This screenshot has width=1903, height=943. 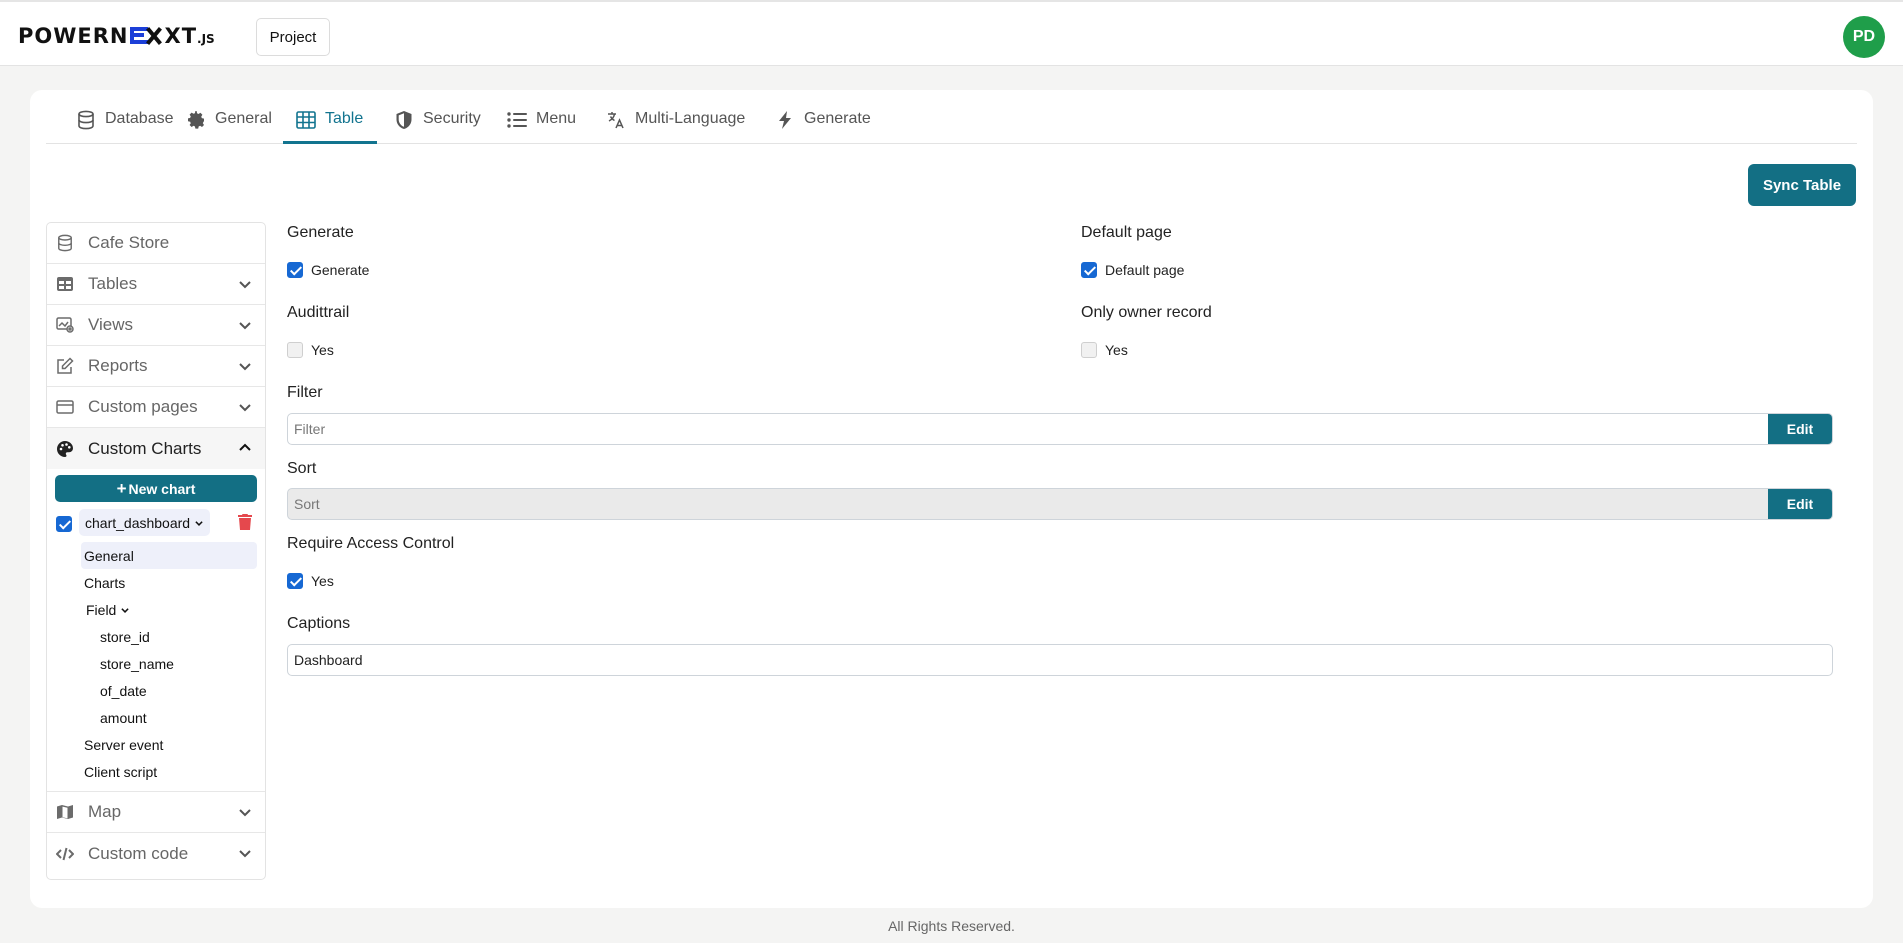 I want to click on project-button: Project, so click(x=293, y=37).